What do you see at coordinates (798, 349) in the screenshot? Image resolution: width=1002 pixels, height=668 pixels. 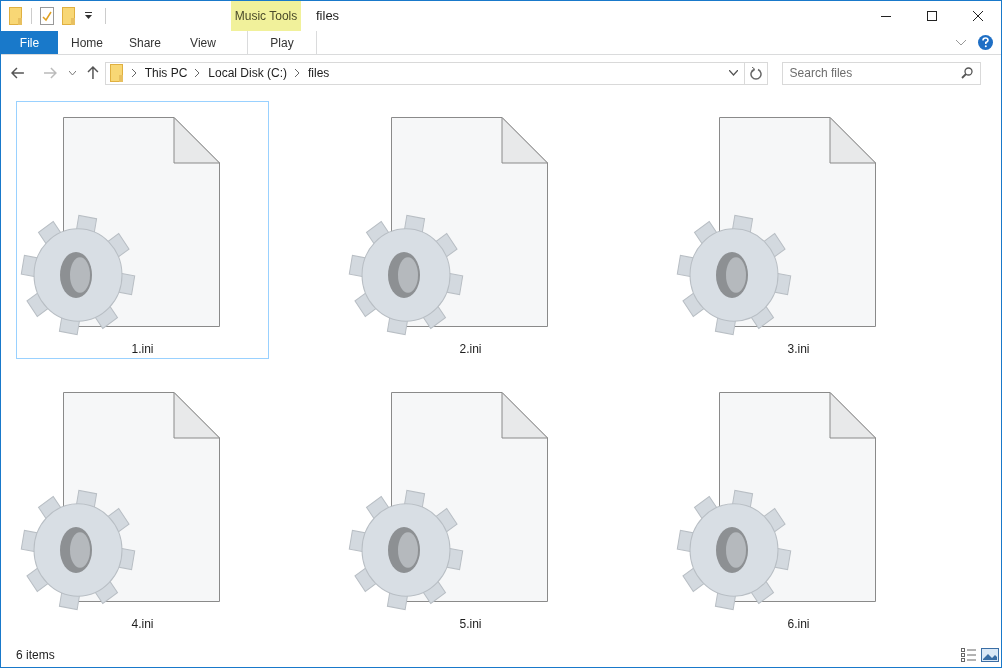 I see `file-name: 3.ini` at bounding box center [798, 349].